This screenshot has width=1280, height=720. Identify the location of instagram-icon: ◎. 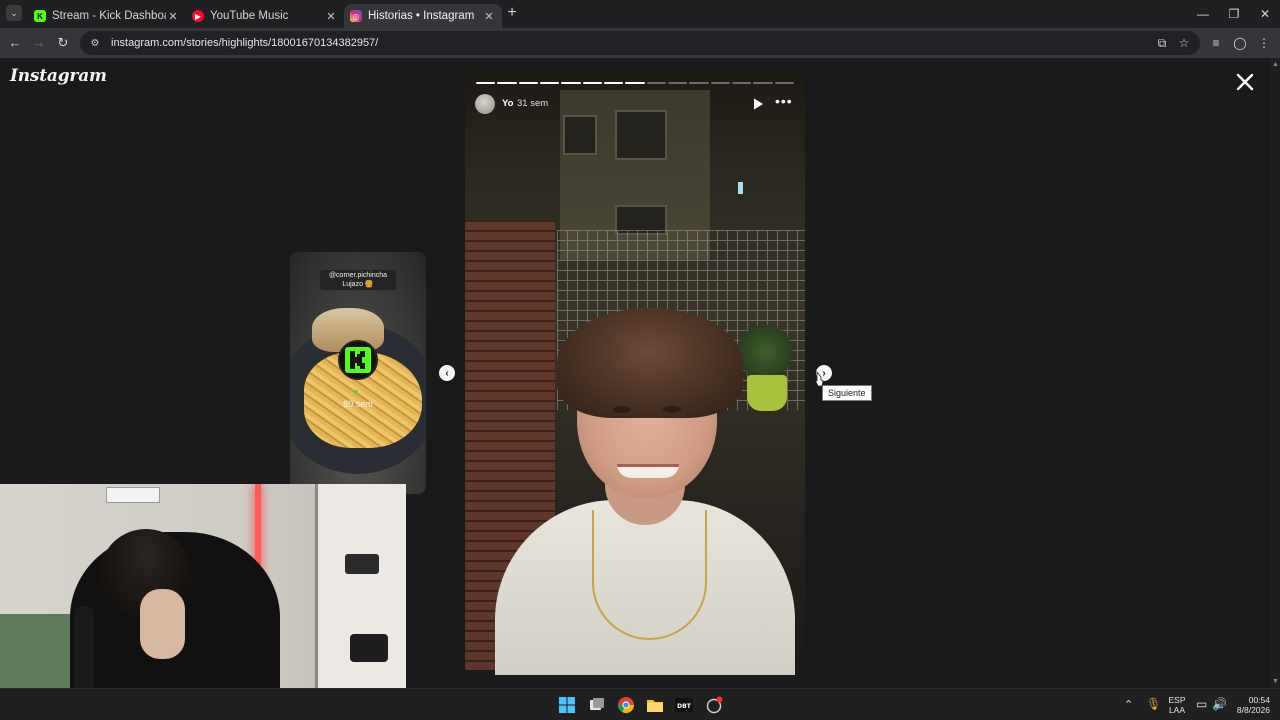
(356, 16).